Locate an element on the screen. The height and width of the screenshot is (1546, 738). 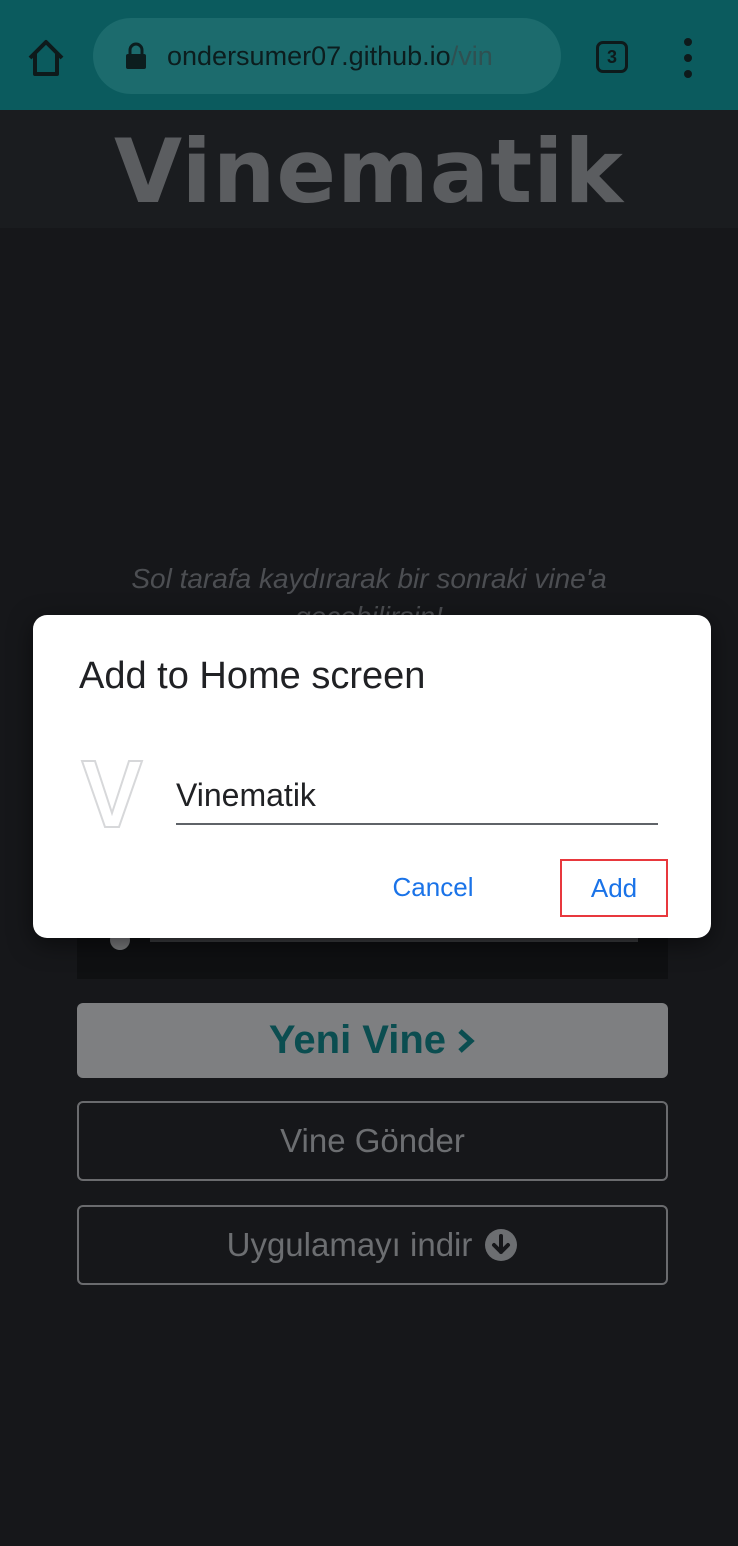
dialog-title: Add to Home screen is located at coordinates (252, 676).